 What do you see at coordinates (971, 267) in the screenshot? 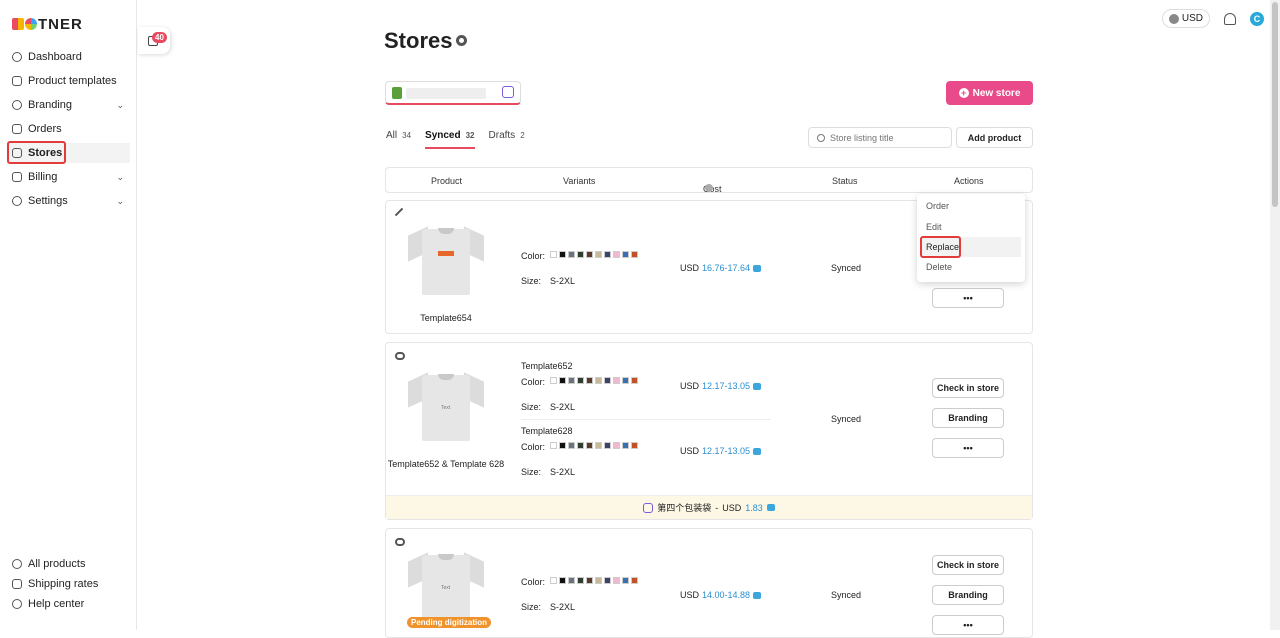
I see `menu-item-delete: Delete` at bounding box center [971, 267].